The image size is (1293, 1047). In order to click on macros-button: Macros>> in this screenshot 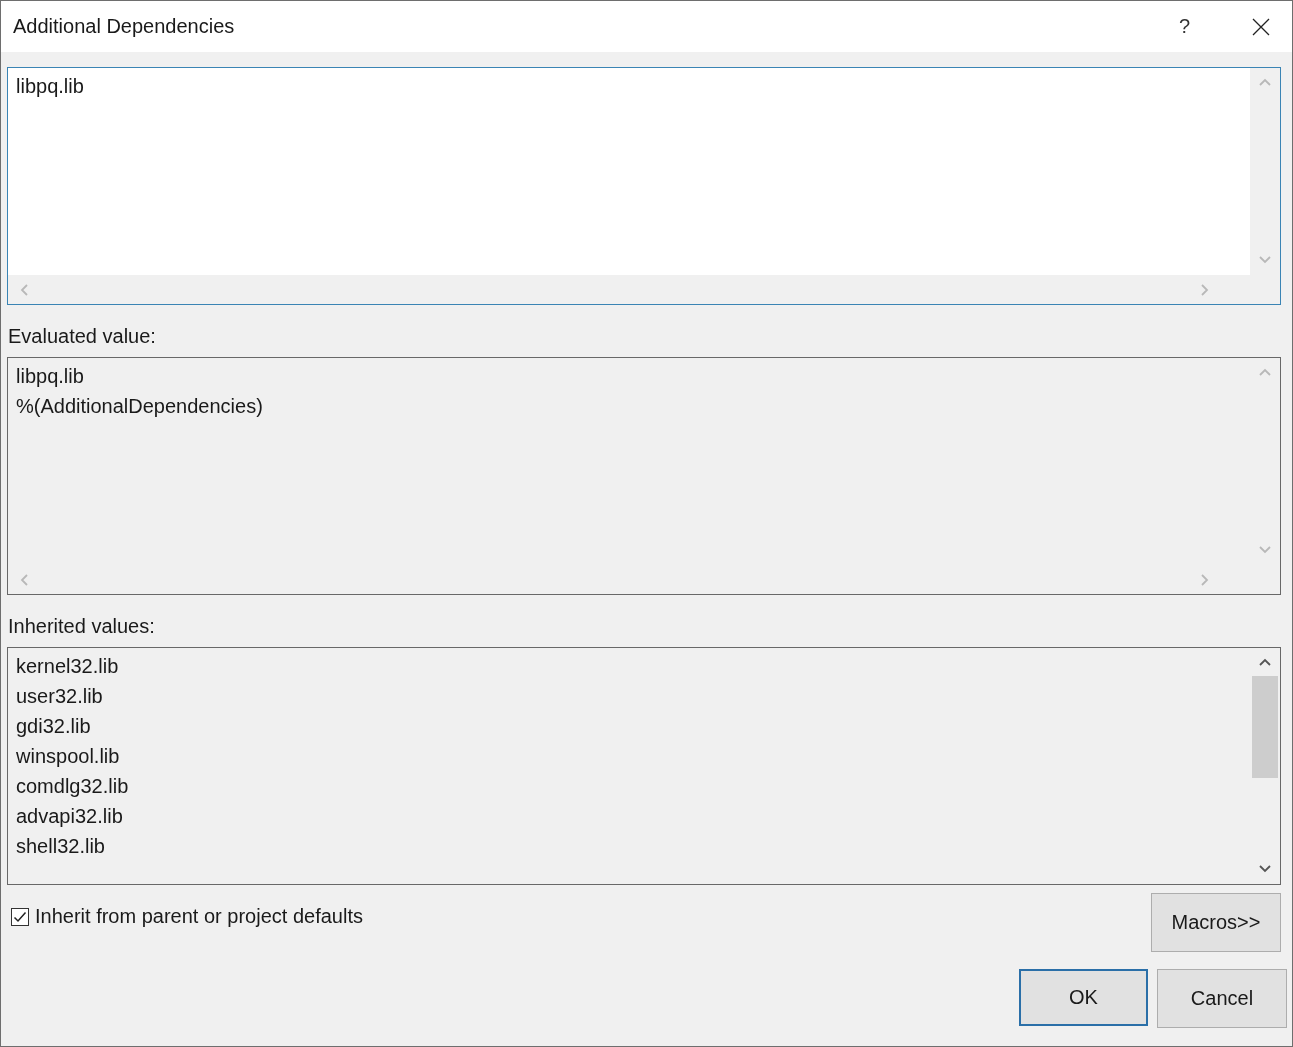, I will do `click(1216, 922)`.